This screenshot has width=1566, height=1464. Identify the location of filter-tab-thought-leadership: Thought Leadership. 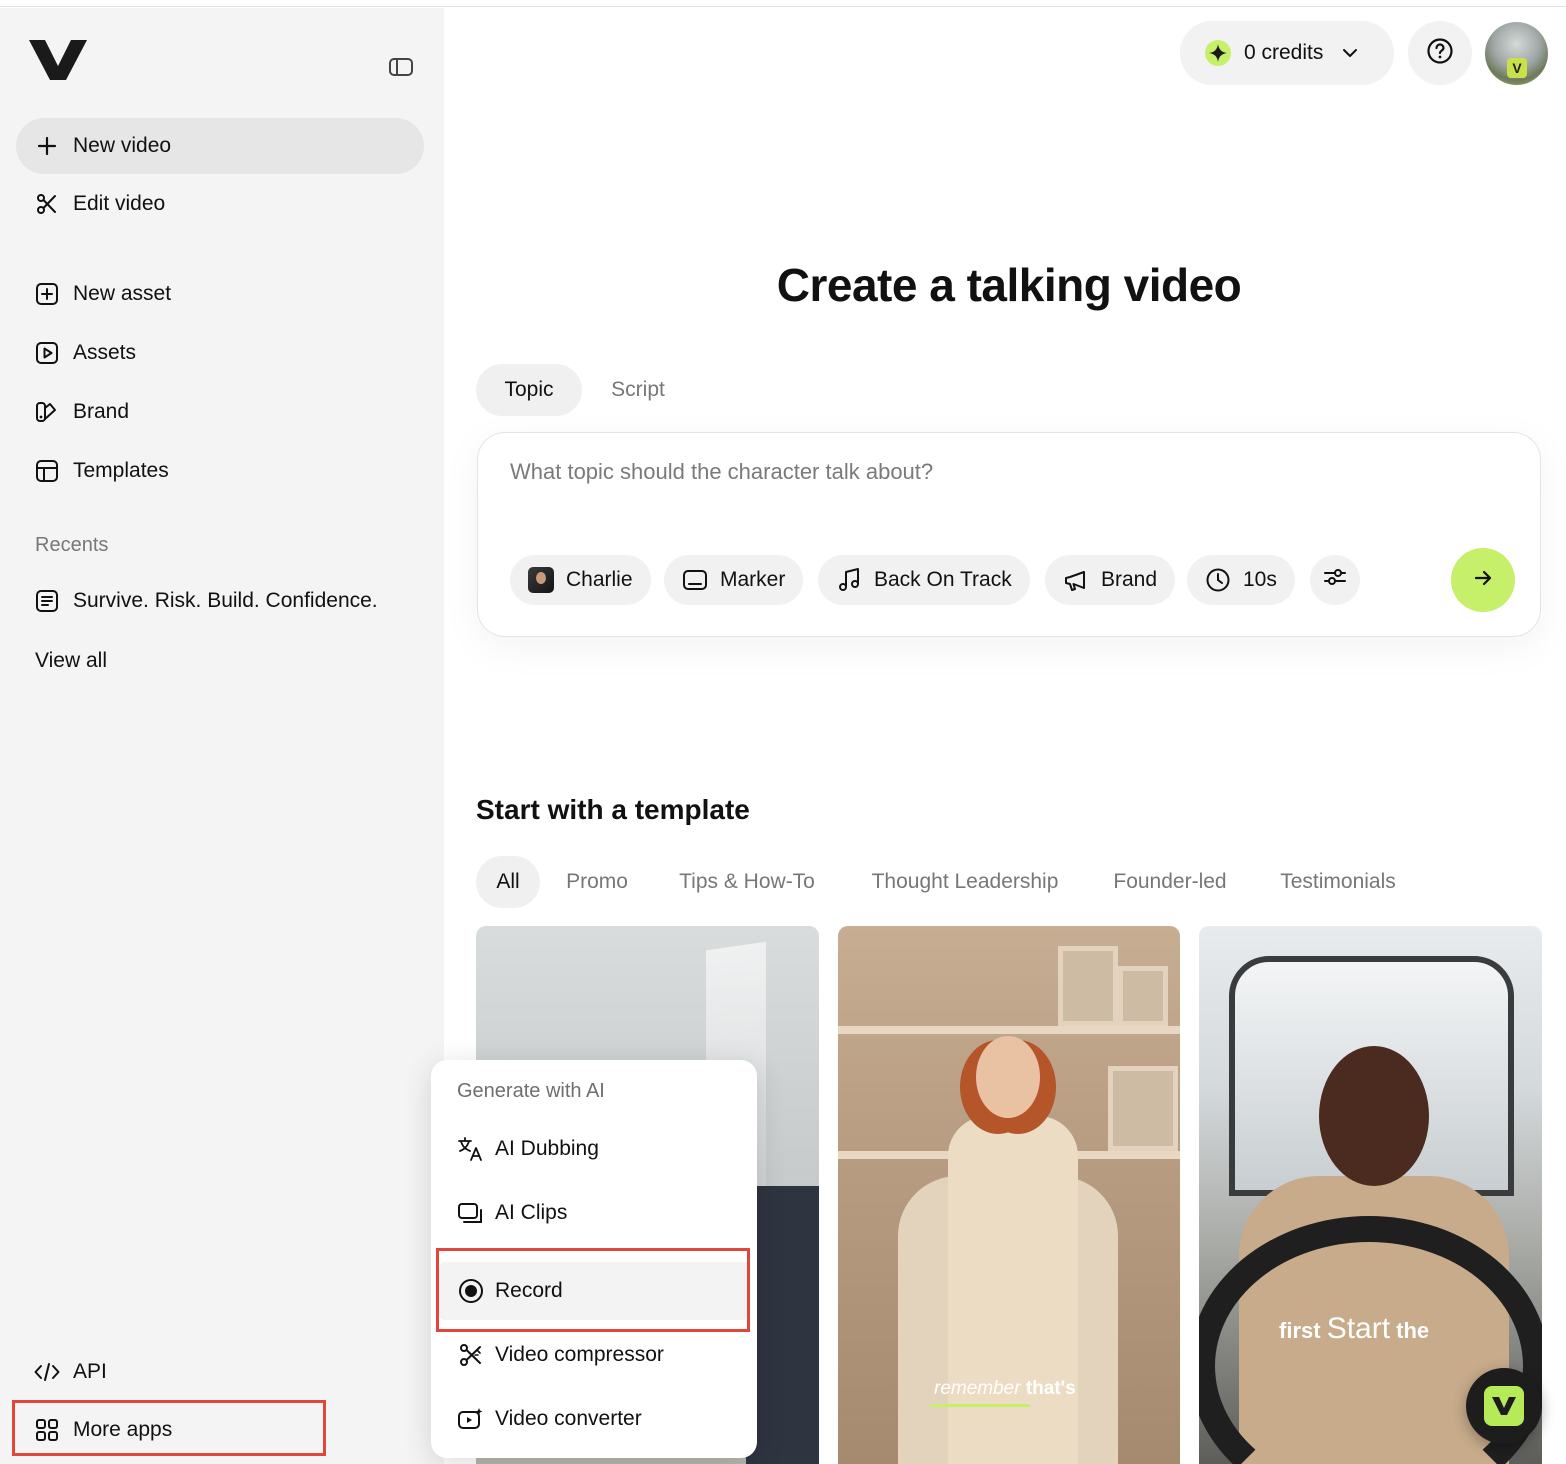
(965, 882).